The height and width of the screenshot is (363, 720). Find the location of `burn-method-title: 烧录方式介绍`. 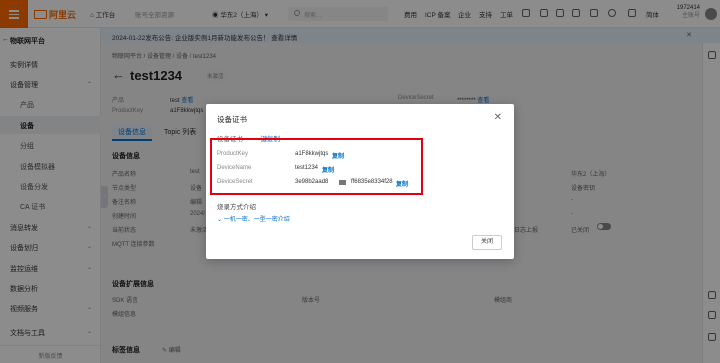

burn-method-title: 烧录方式介绍 is located at coordinates (236, 207).